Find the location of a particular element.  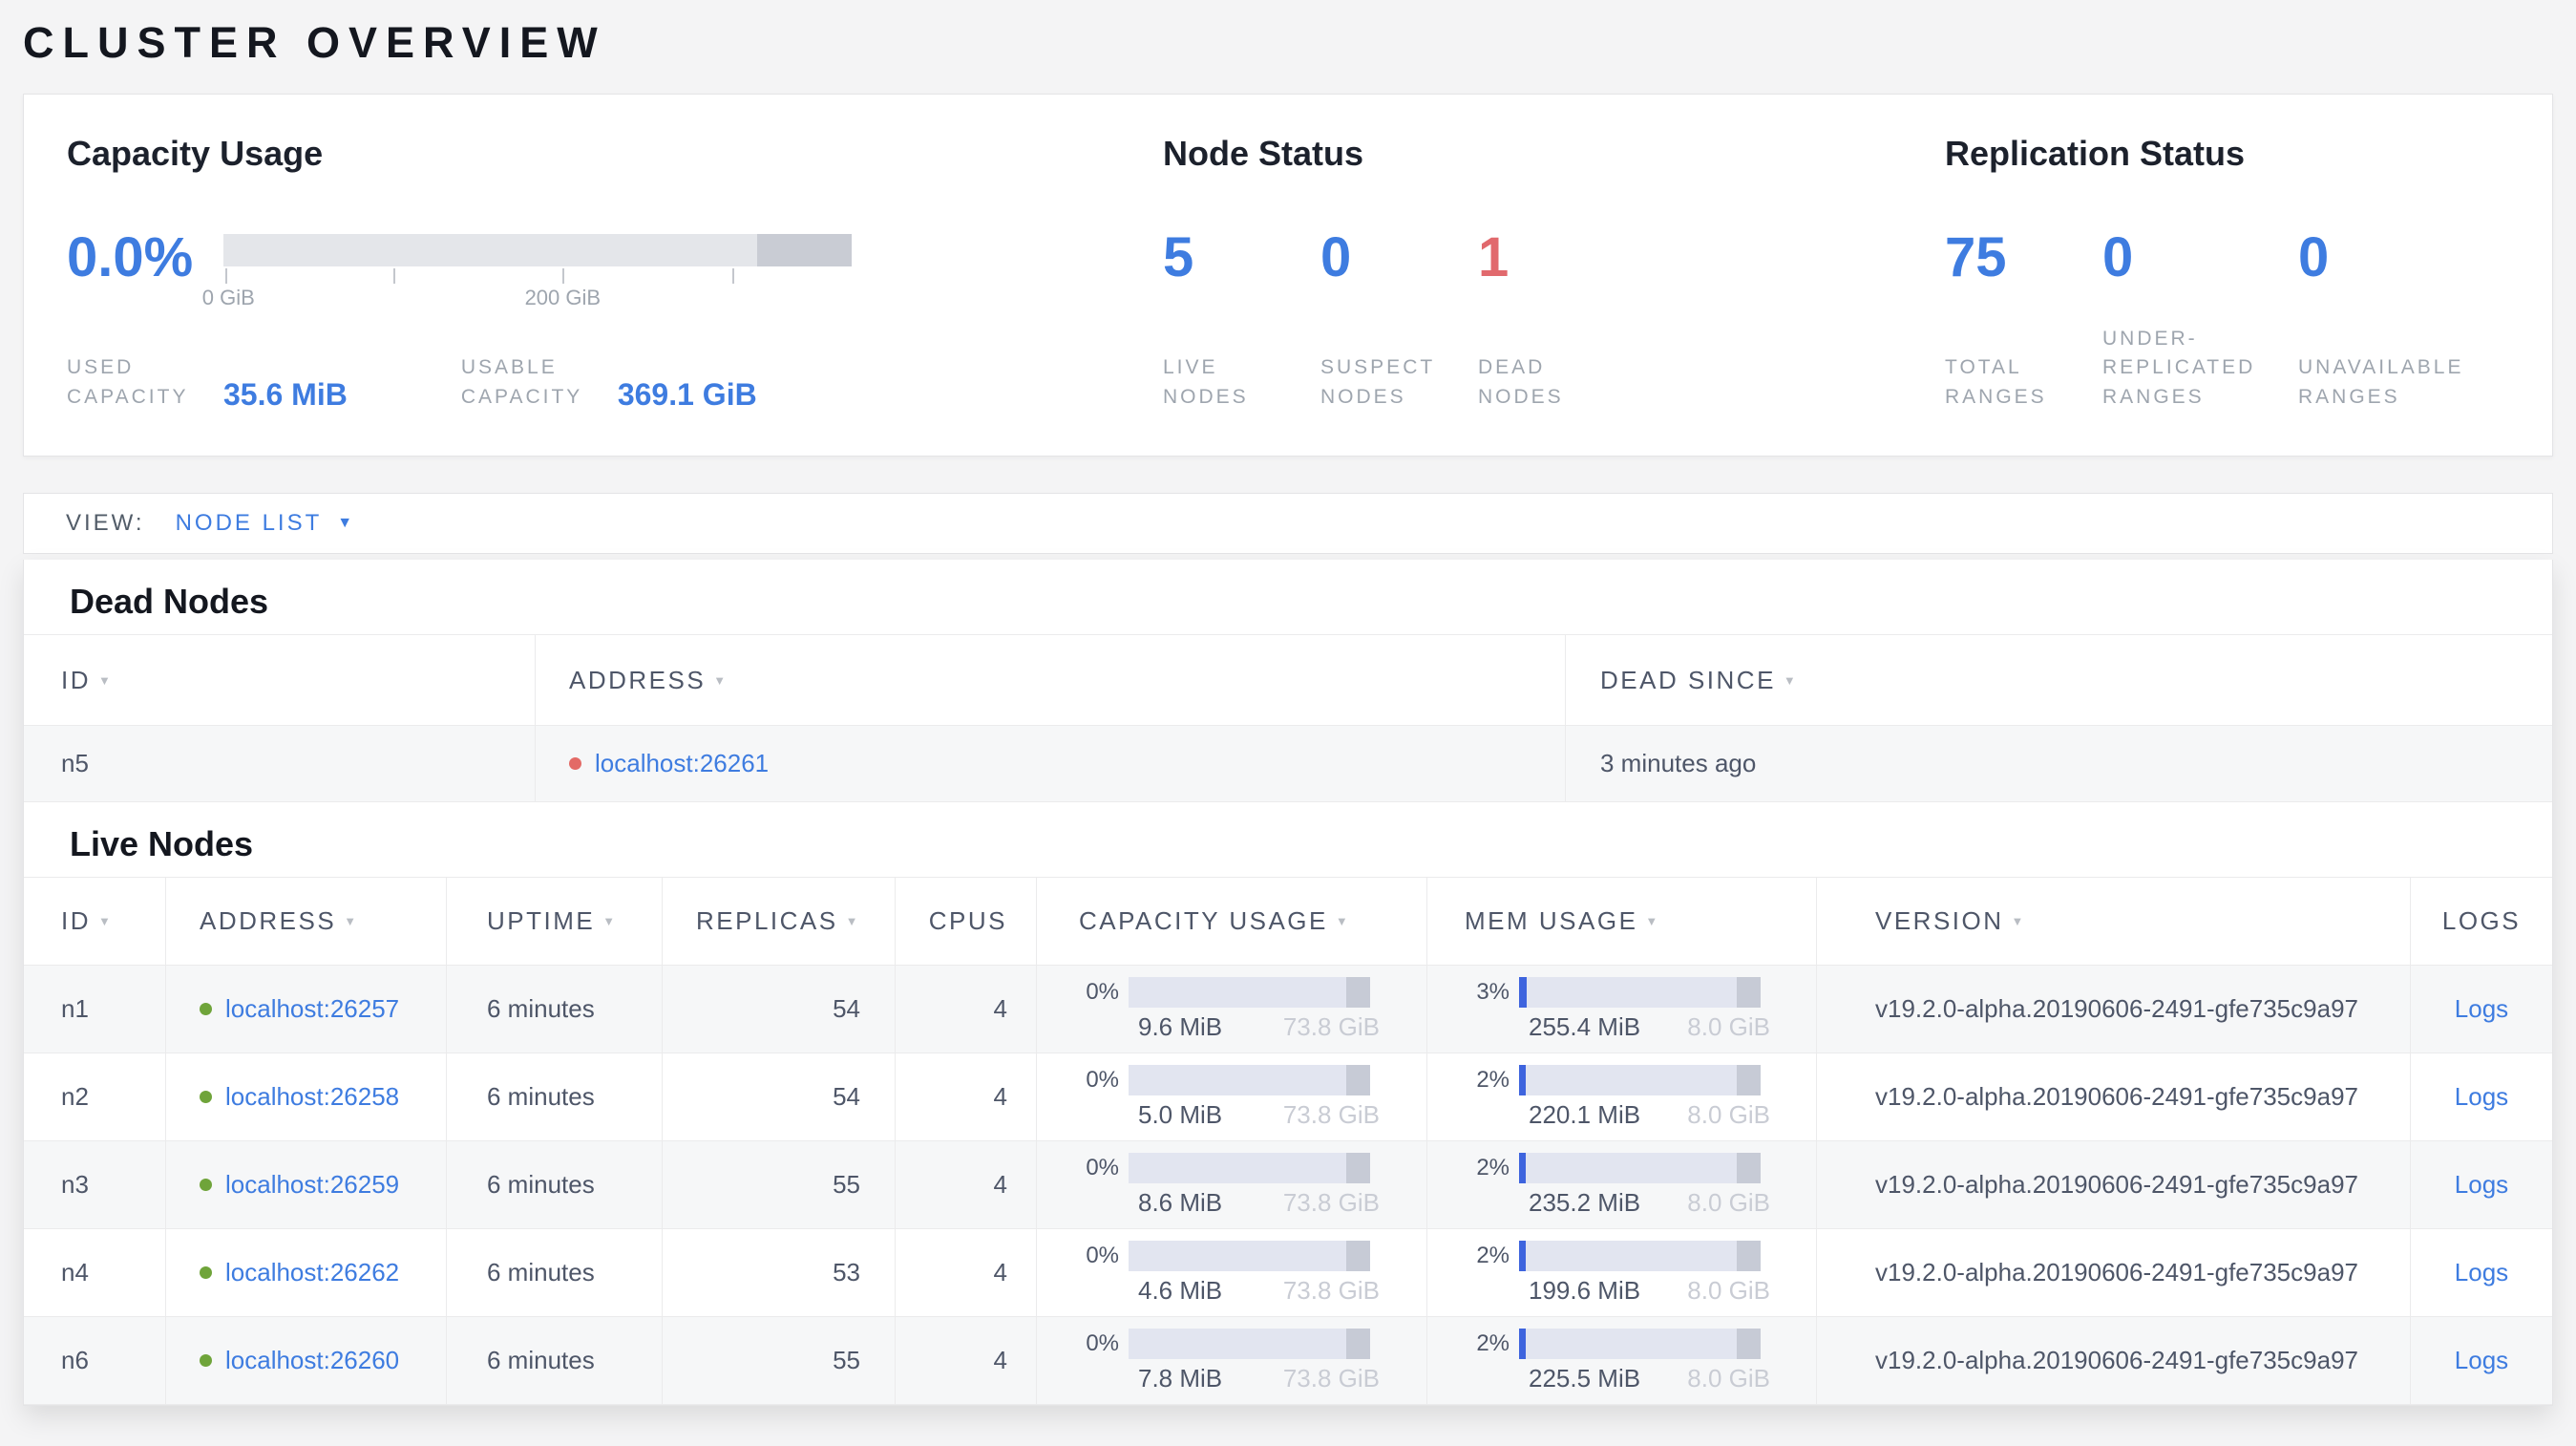

dead-table-header: ID ▼ ADDRESS ▼ DEAD SINCE ▼ is located at coordinates (1288, 680).